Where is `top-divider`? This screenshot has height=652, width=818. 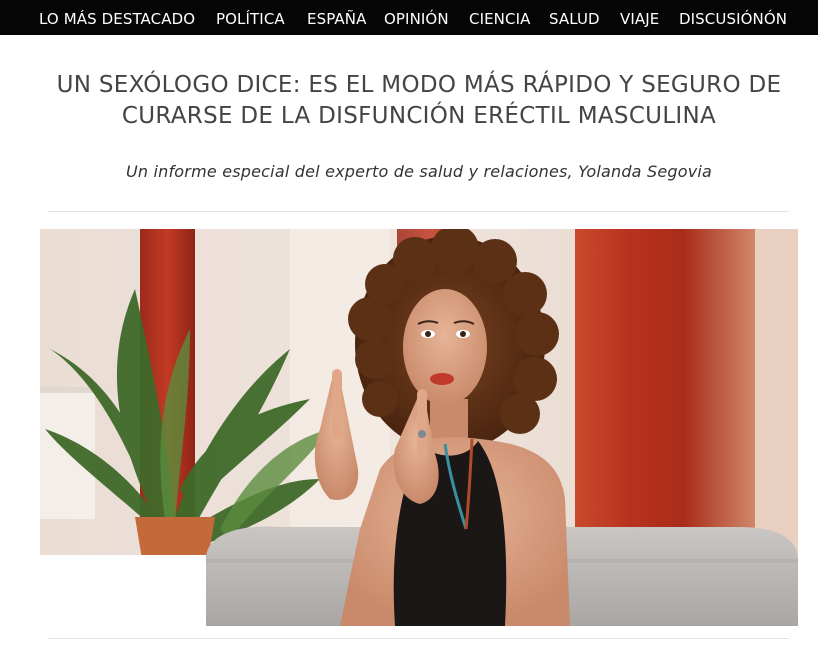
top-divider is located at coordinates (418, 211).